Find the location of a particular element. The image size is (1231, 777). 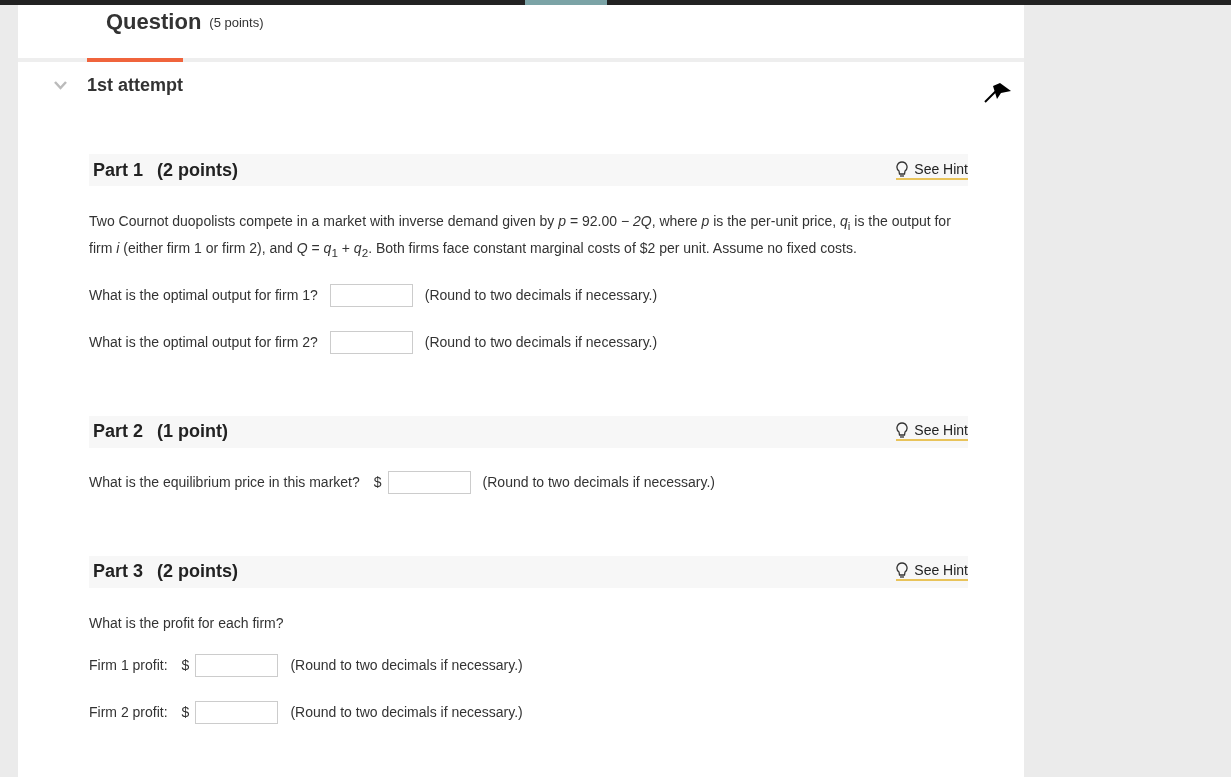

part-title: Part 2 is located at coordinates (118, 432).